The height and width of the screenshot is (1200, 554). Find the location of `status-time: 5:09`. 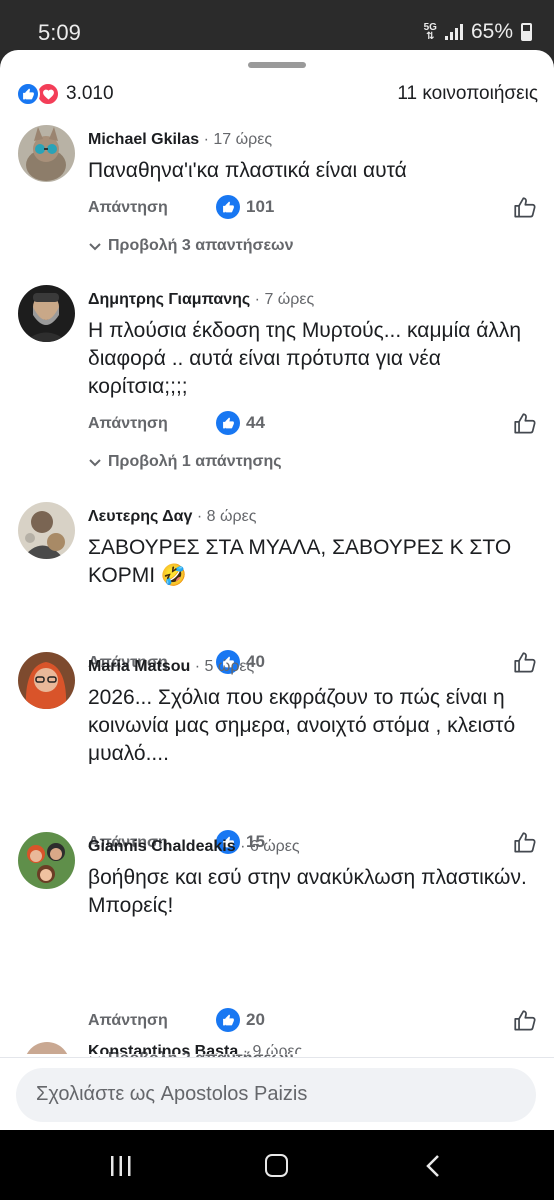

status-time: 5:09 is located at coordinates (59, 32).